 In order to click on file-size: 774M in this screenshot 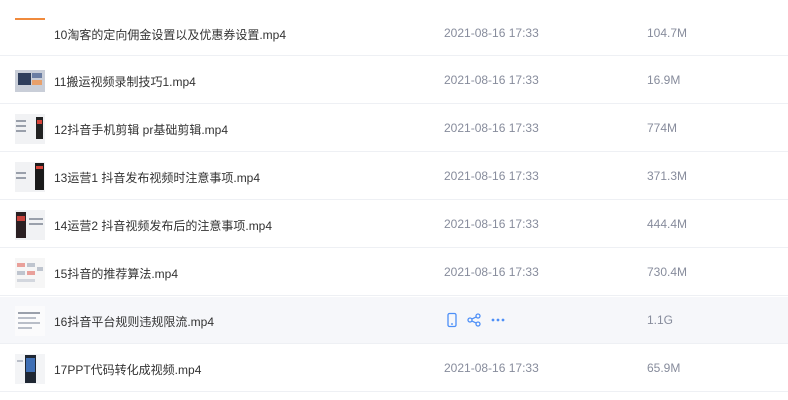, I will do `click(662, 128)`.